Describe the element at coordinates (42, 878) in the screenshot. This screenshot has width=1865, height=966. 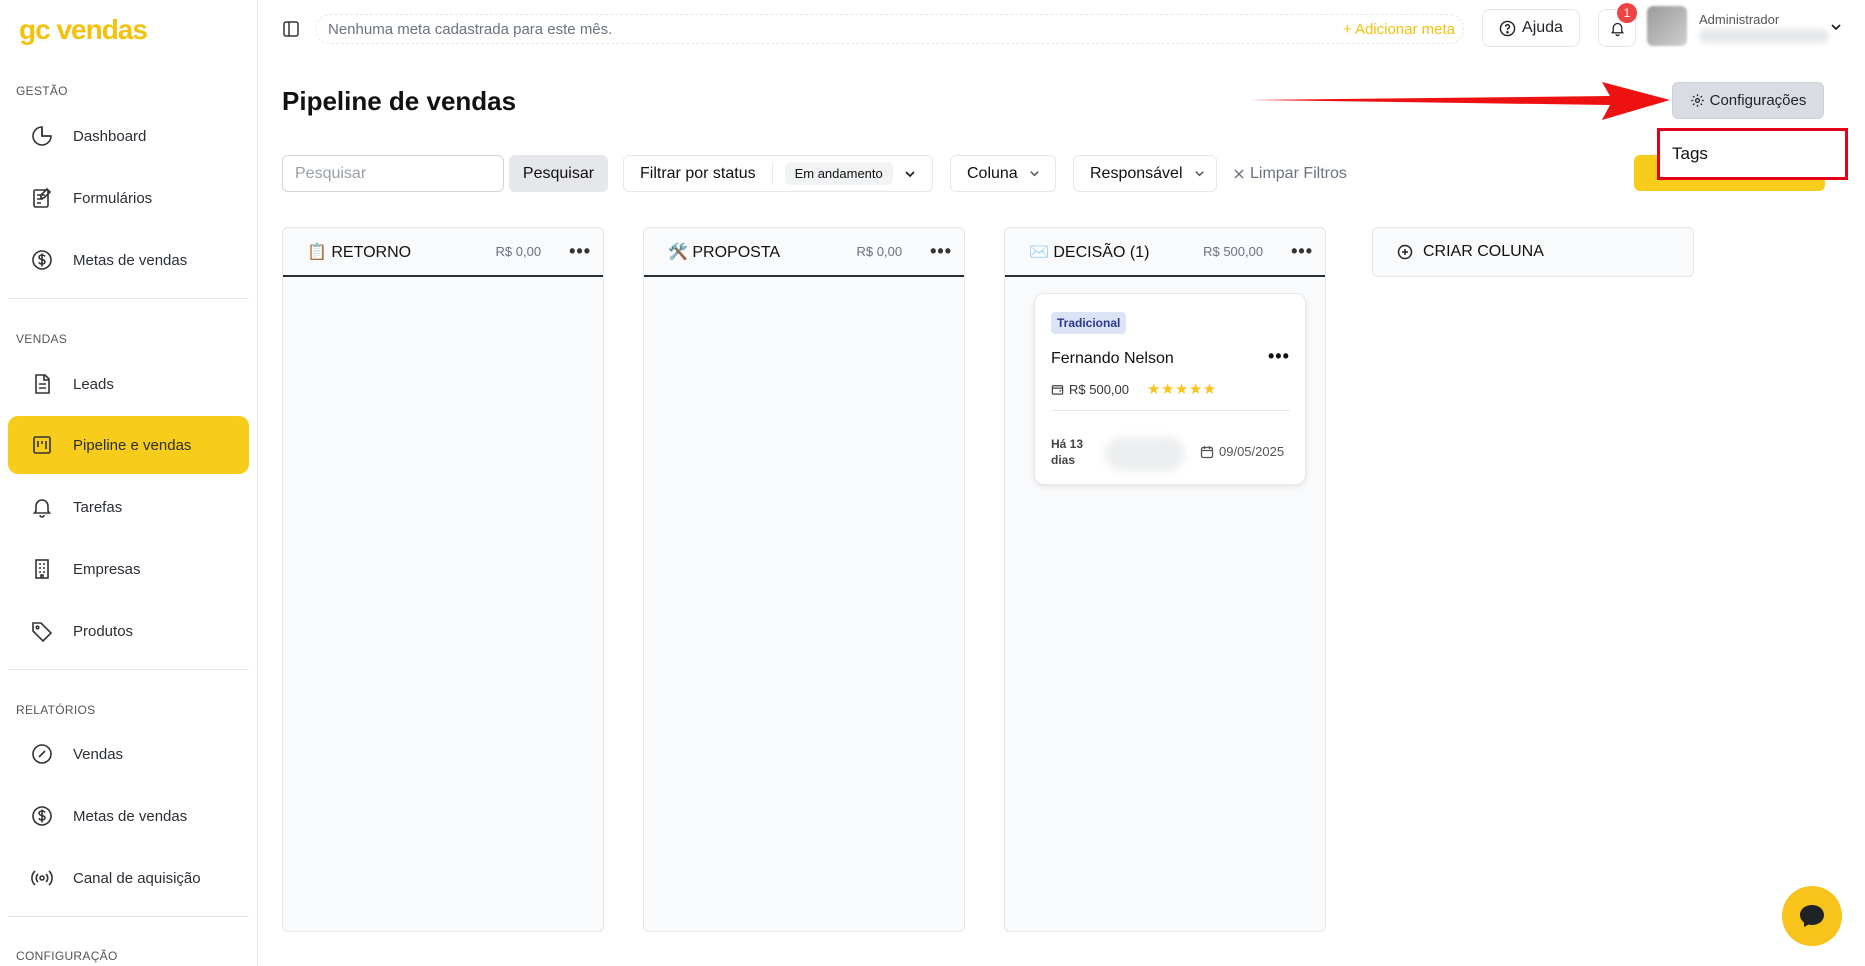
I see `broadcast-icon` at that location.